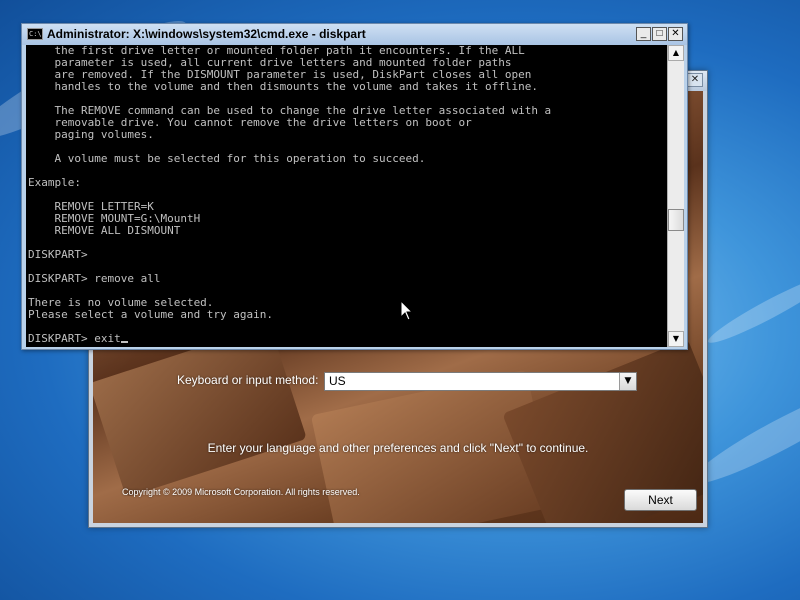 The height and width of the screenshot is (600, 800). I want to click on text-cursor, so click(124, 342).